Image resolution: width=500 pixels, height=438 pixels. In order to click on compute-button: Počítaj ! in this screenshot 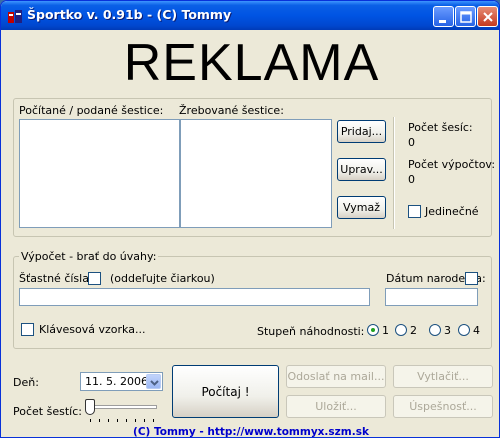, I will do `click(225, 391)`.